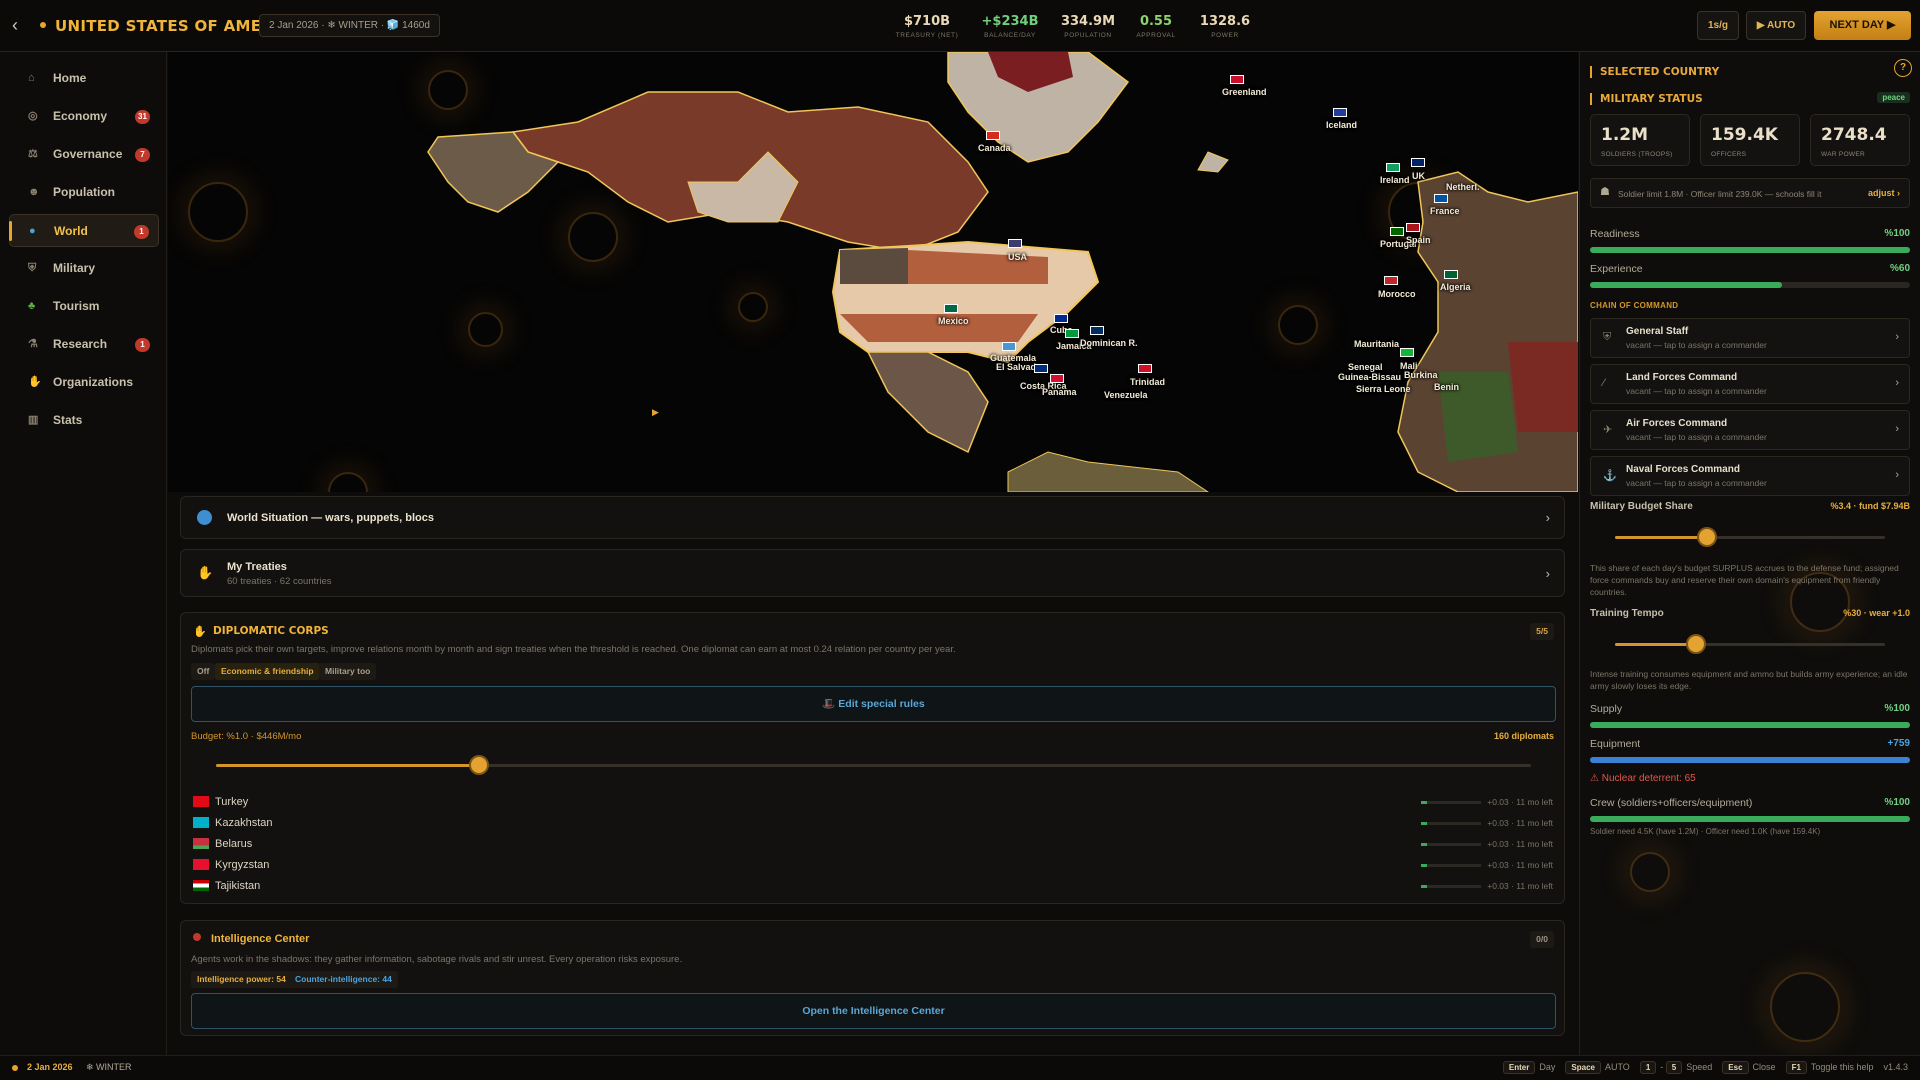  I want to click on country-label: Canada, so click(994, 148).